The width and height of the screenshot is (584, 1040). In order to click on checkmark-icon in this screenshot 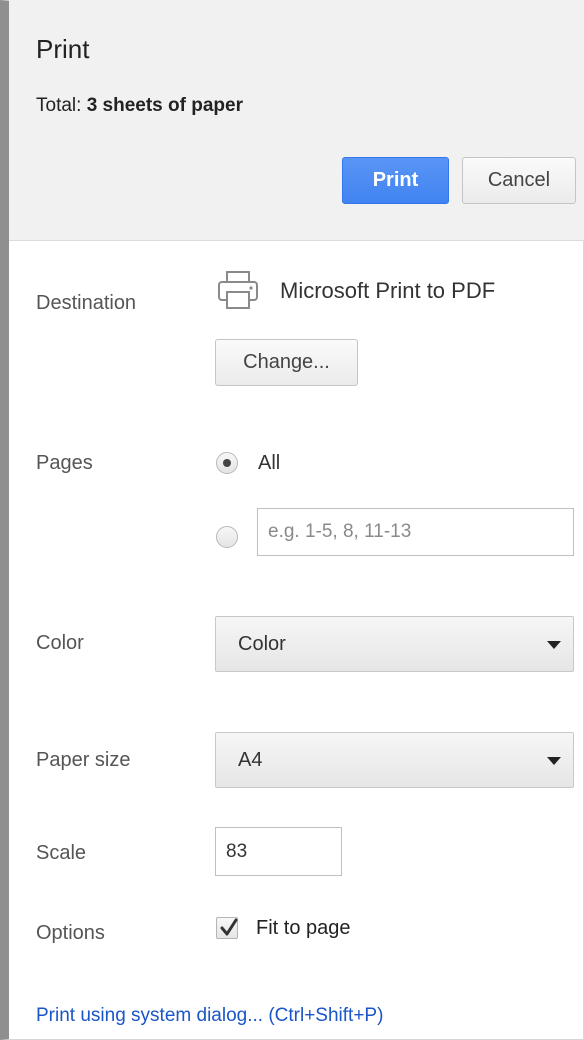, I will do `click(229, 927)`.